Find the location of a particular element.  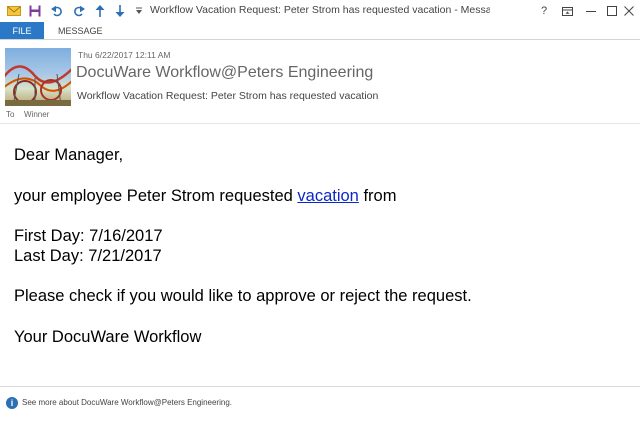

intro-text: your employee Peter Strom requested is located at coordinates (156, 195).